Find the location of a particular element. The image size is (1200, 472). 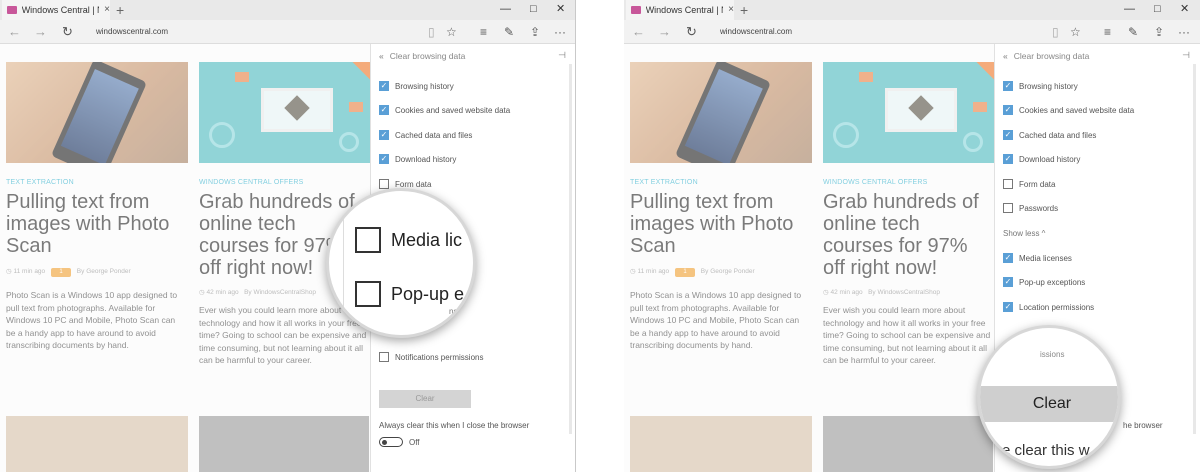

checkbox-label: Passwords is located at coordinates (1039, 208).